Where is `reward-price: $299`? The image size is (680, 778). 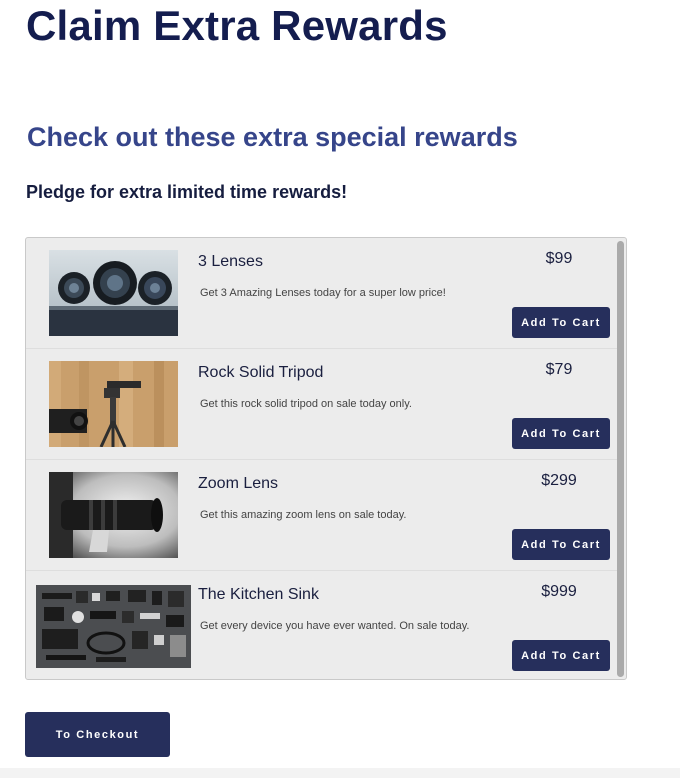 reward-price: $299 is located at coordinates (559, 480).